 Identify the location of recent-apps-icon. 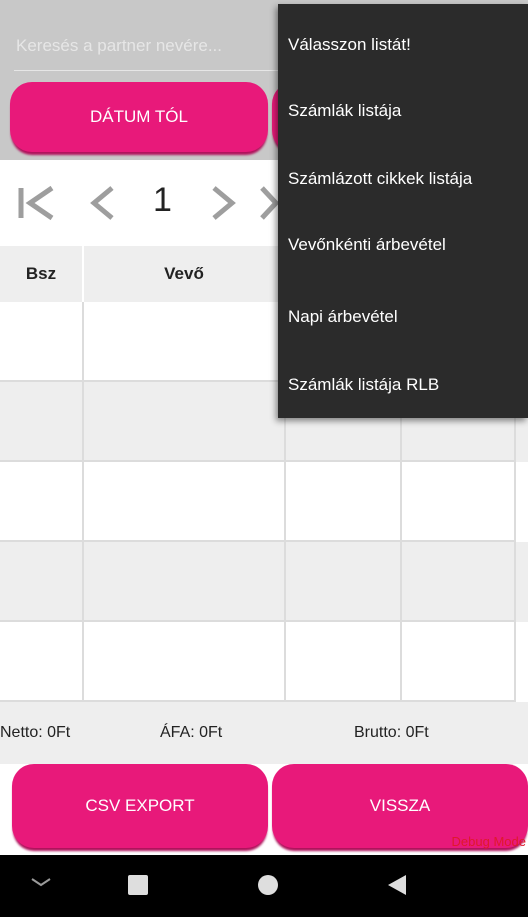
(138, 887).